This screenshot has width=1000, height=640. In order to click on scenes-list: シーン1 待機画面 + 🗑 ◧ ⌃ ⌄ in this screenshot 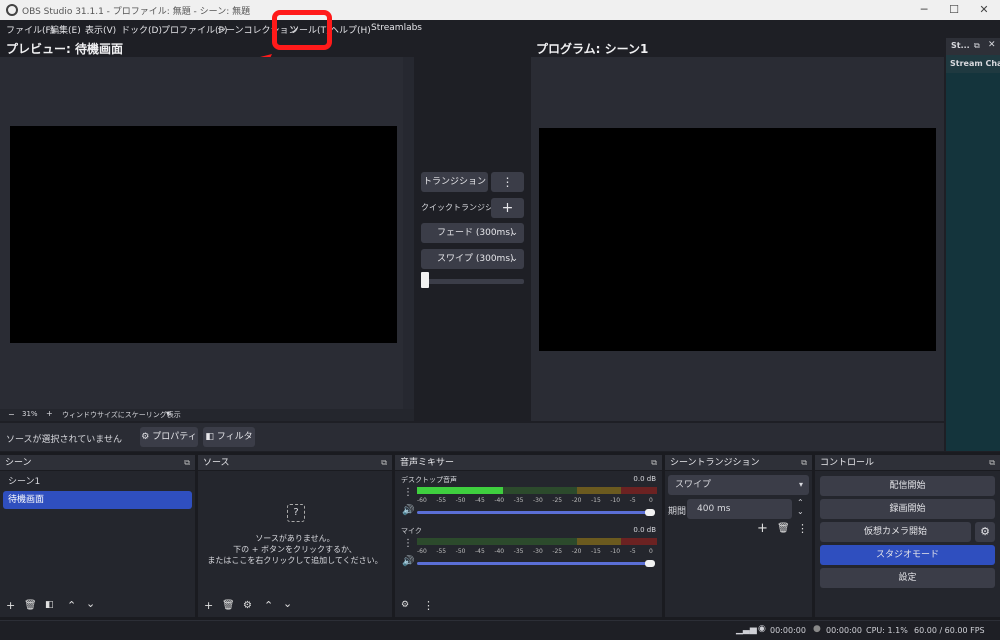, I will do `click(97, 544)`.